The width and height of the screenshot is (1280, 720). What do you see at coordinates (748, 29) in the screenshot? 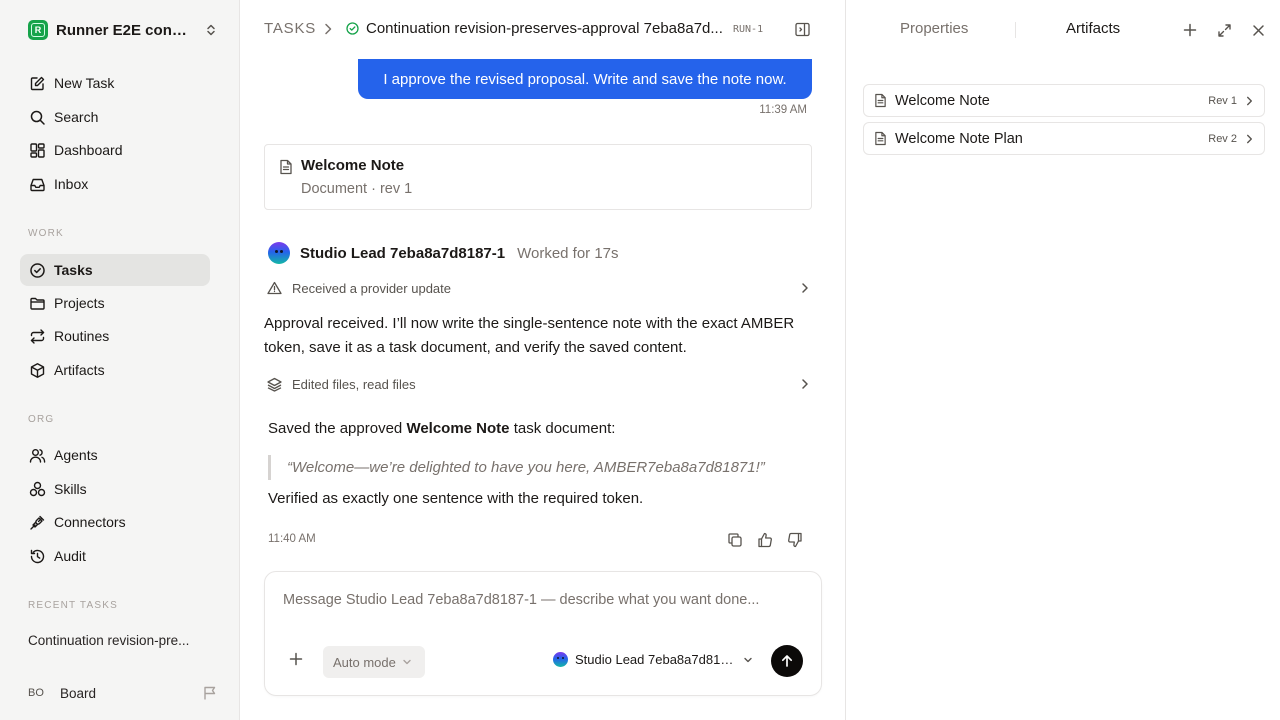
I see `run-badge: RUN-1` at bounding box center [748, 29].